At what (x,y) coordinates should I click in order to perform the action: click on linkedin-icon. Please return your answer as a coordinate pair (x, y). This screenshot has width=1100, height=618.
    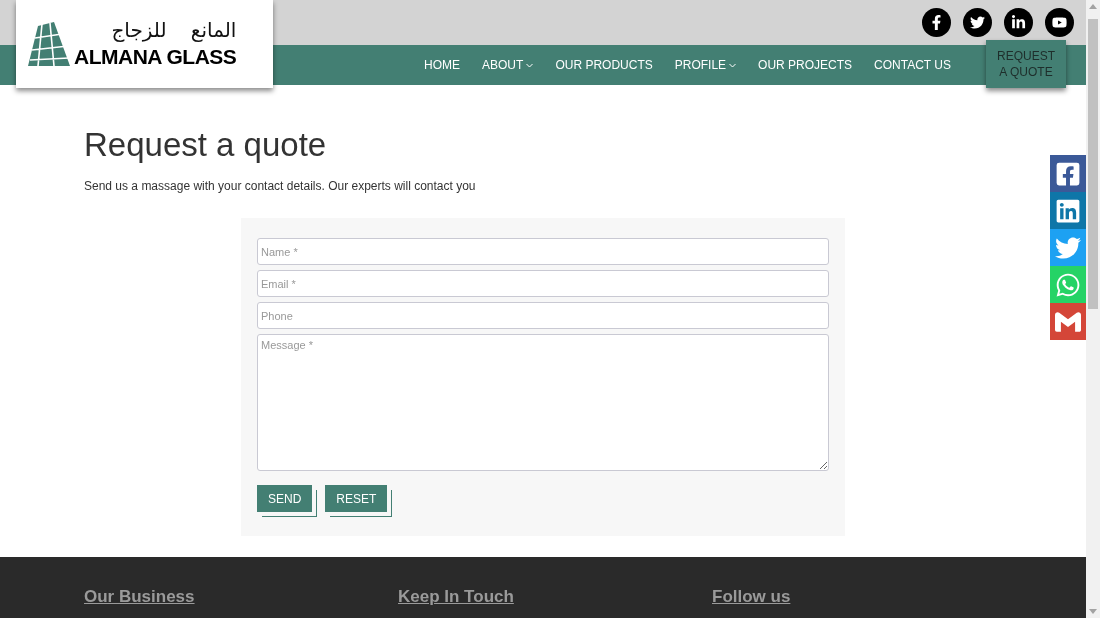
    Looking at the image, I should click on (1018, 22).